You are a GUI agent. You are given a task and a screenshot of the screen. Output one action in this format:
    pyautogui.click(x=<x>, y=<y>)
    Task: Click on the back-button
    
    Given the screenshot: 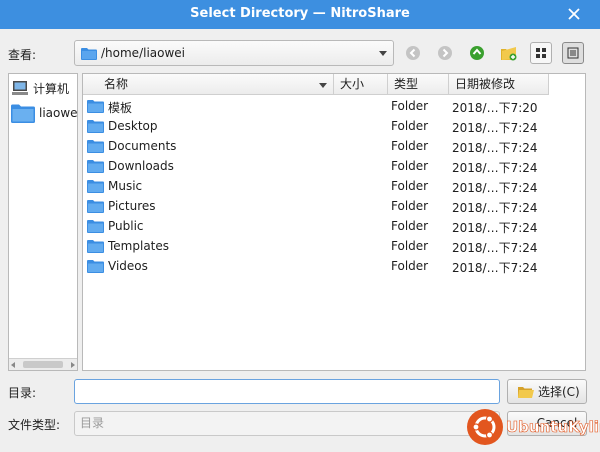 What is the action you would take?
    pyautogui.click(x=413, y=53)
    